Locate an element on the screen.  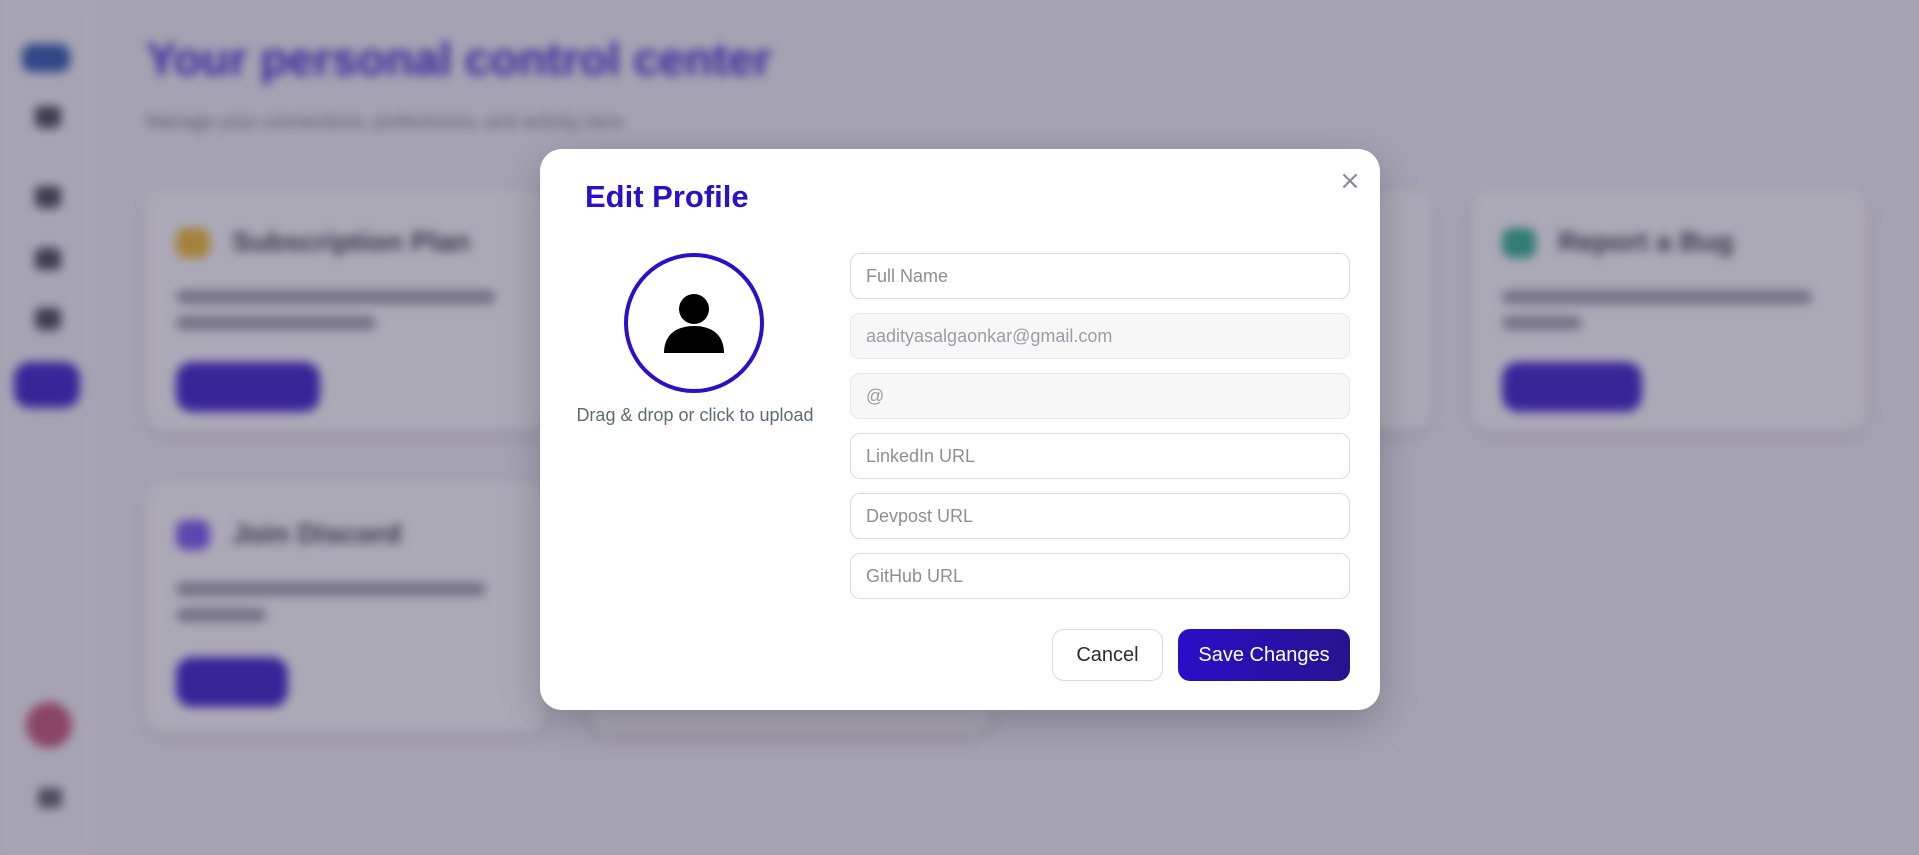
save-changes-button: Save Changes is located at coordinates (1264, 655).